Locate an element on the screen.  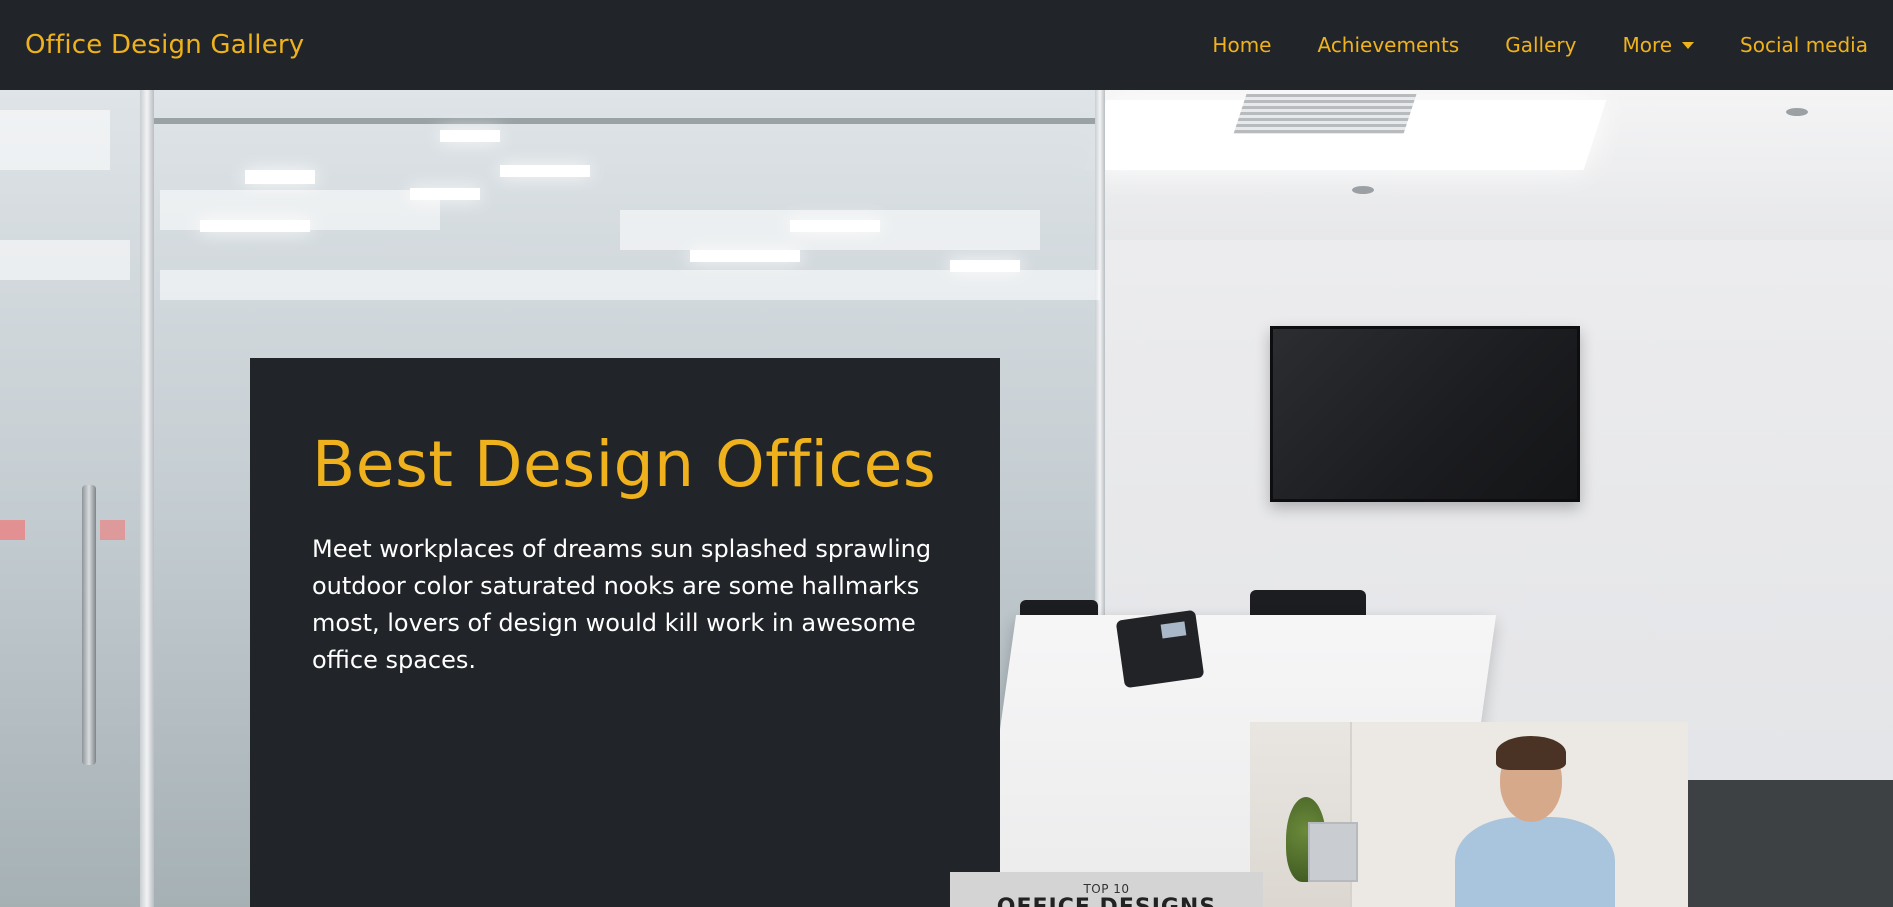
hero-title: Best Design Offices is located at coordinates (624, 464).